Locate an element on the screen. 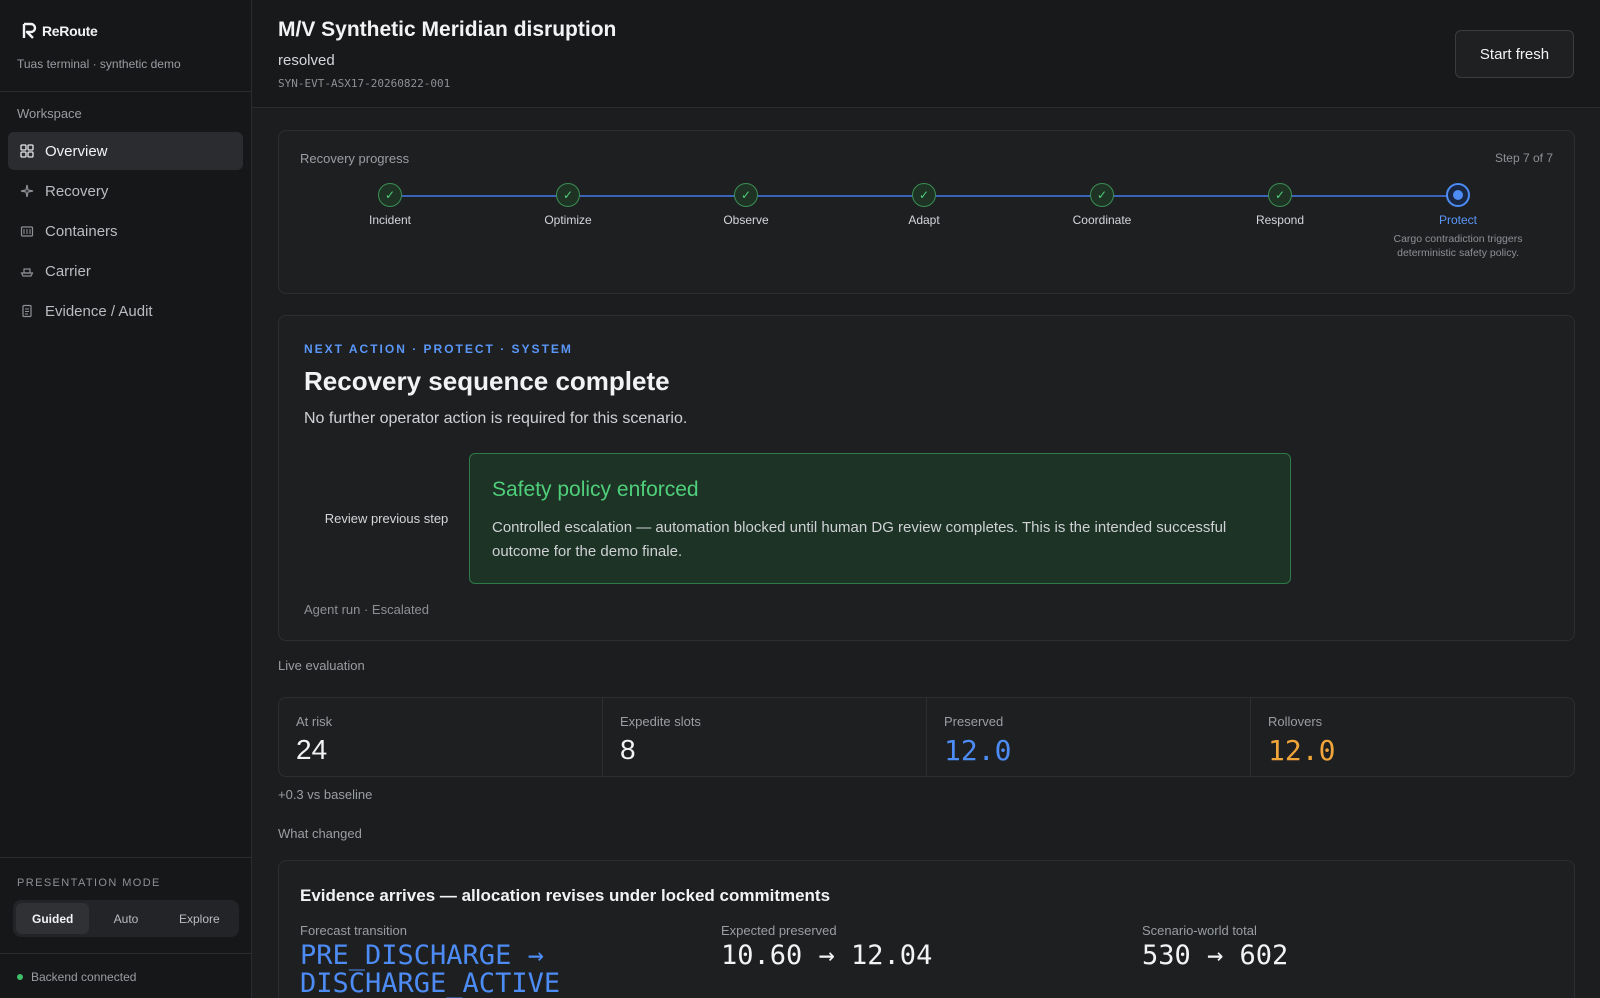 The image size is (1600, 998). step-observe: ✓ Observe is located at coordinates (746, 205).